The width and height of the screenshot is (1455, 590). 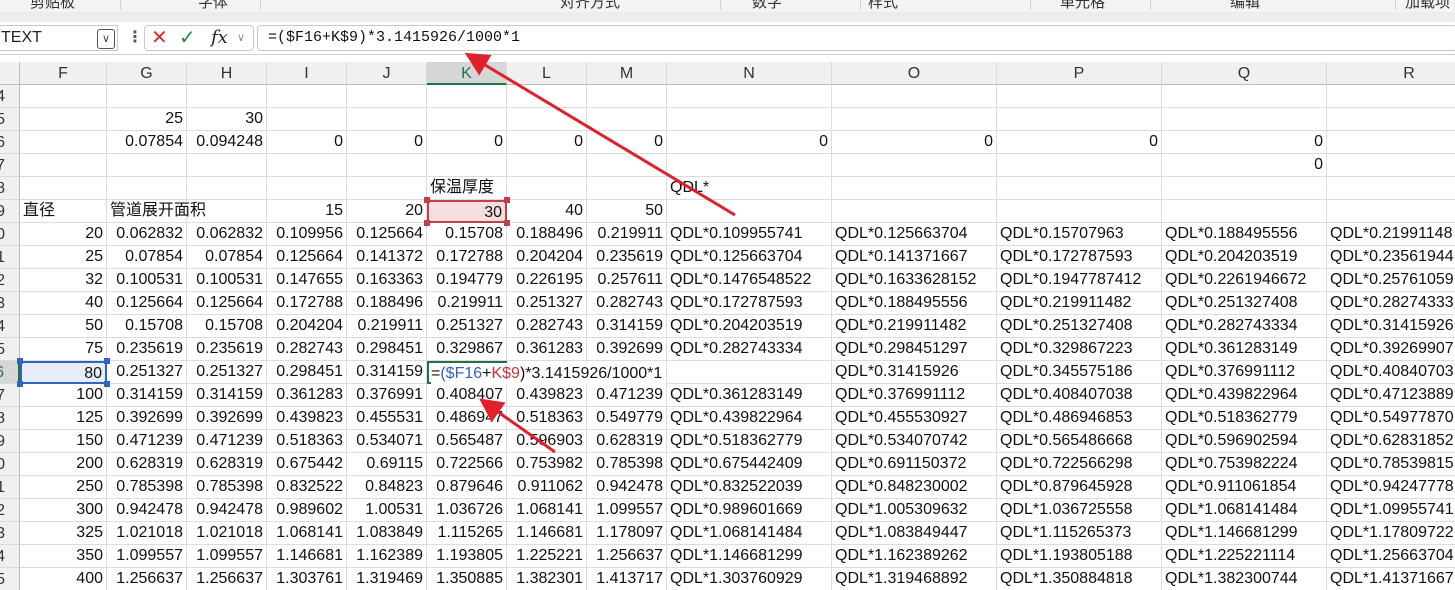 I want to click on cell-h21: 0.785398, so click(x=227, y=487).